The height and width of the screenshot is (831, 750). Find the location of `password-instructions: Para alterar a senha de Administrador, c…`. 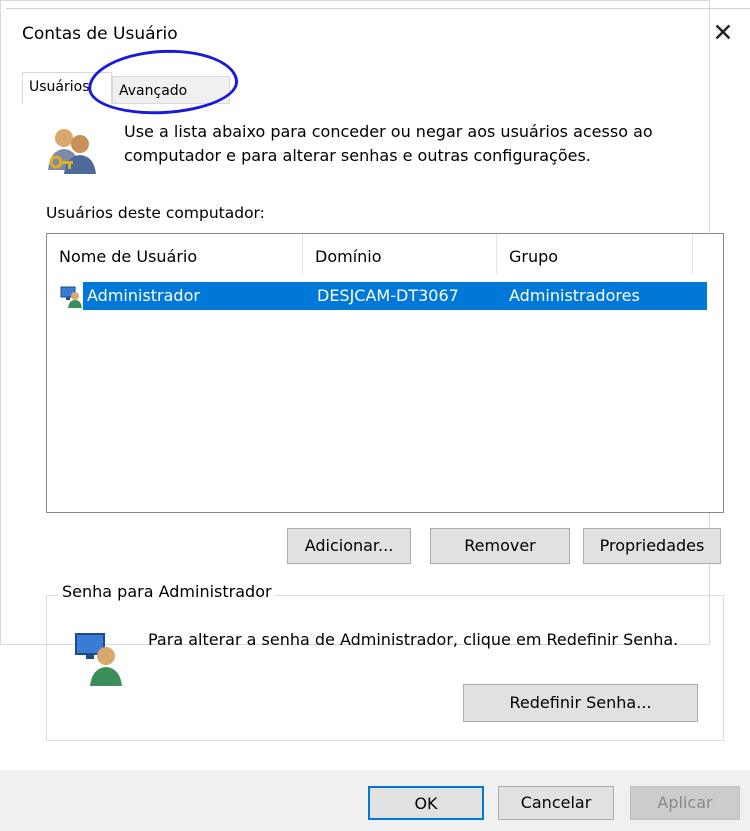

password-instructions: Para alterar a senha de Administrador, c… is located at coordinates (413, 639).